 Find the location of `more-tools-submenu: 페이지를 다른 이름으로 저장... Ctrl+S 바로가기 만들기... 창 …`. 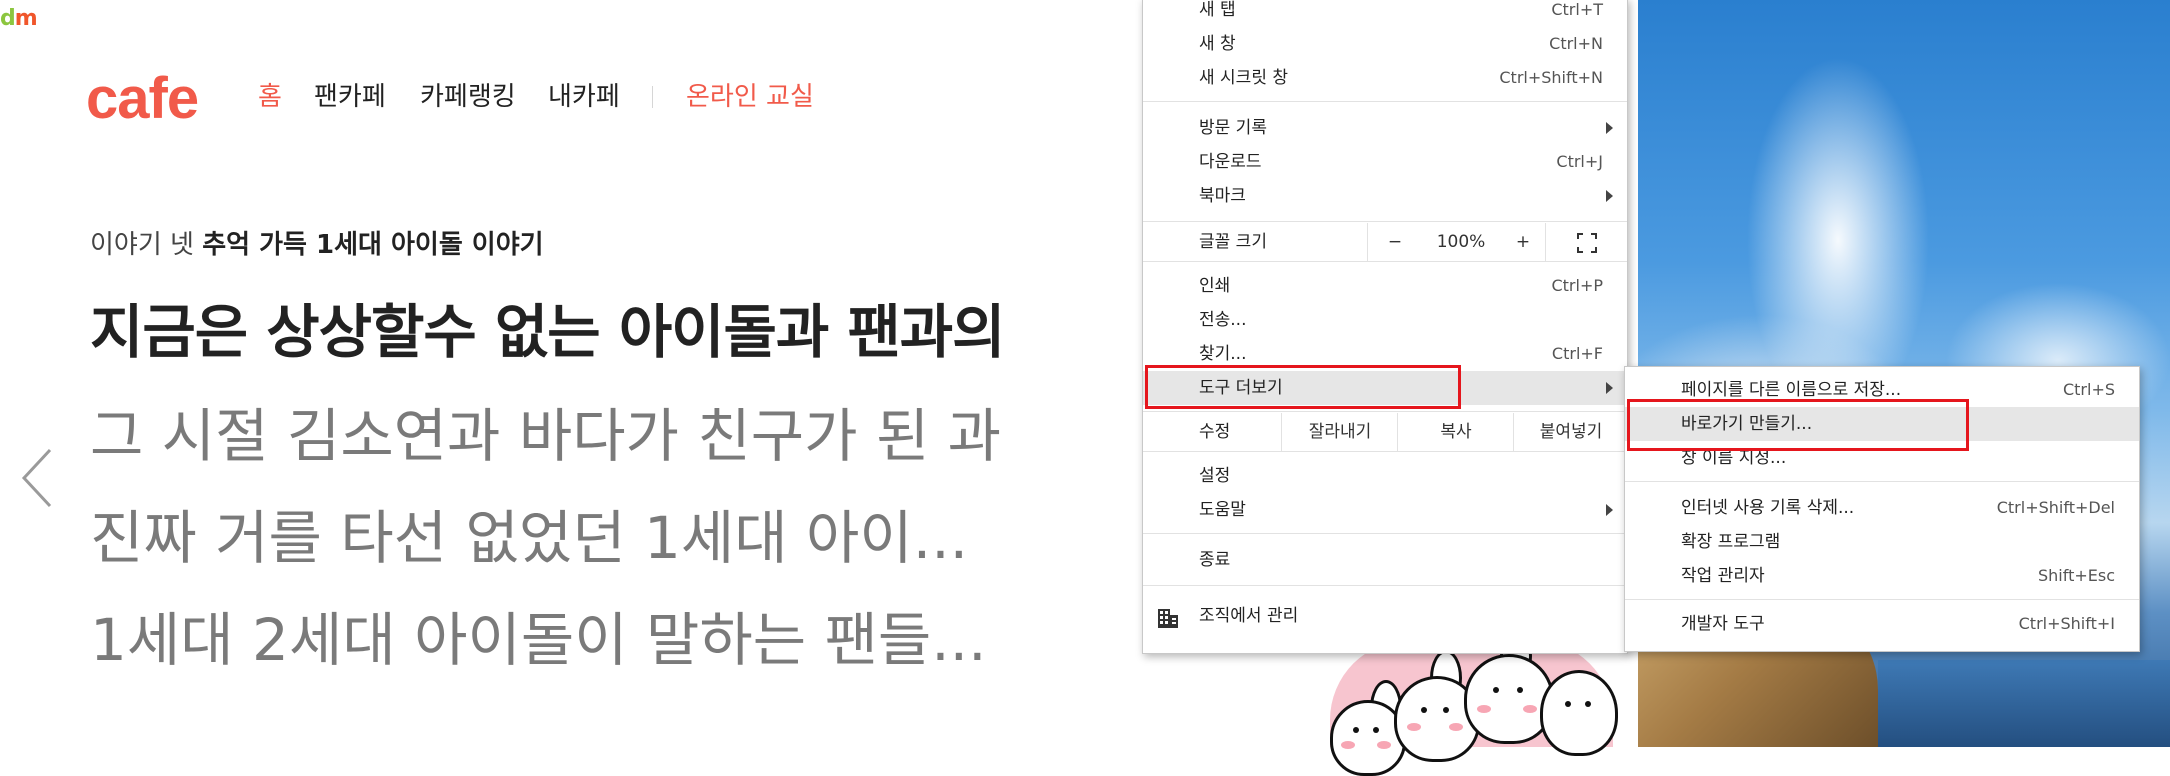

more-tools-submenu: 페이지를 다른 이름으로 저장... Ctrl+S 바로가기 만들기... 창 … is located at coordinates (1882, 509).